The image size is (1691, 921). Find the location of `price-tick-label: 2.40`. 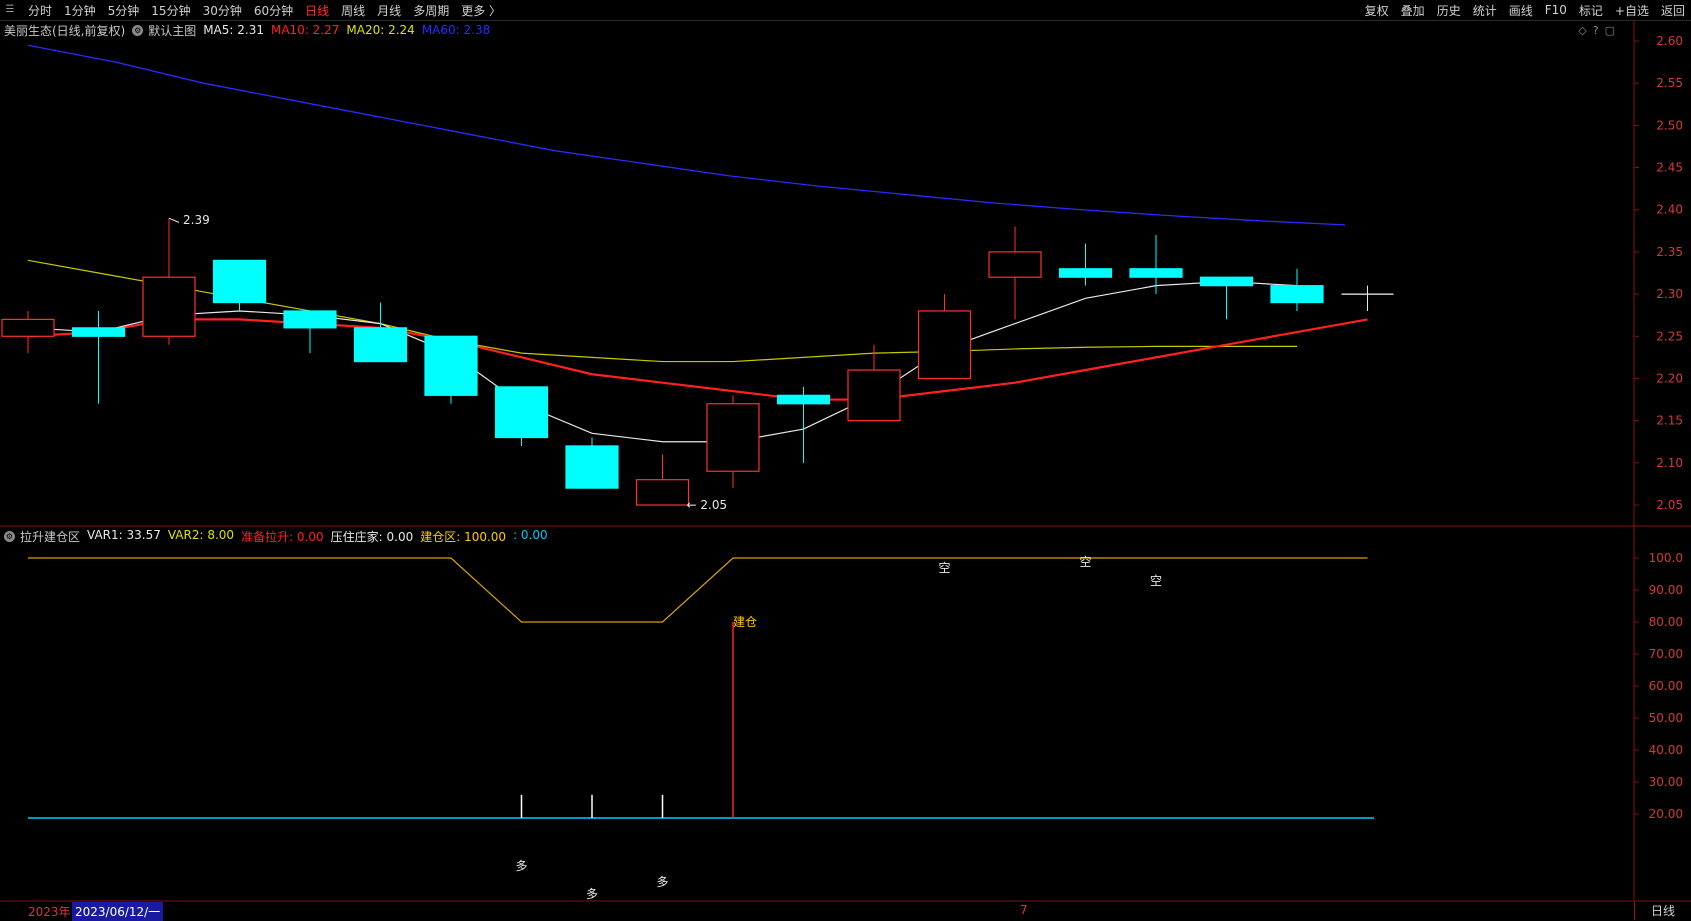

price-tick-label: 2.40 is located at coordinates (1669, 210).